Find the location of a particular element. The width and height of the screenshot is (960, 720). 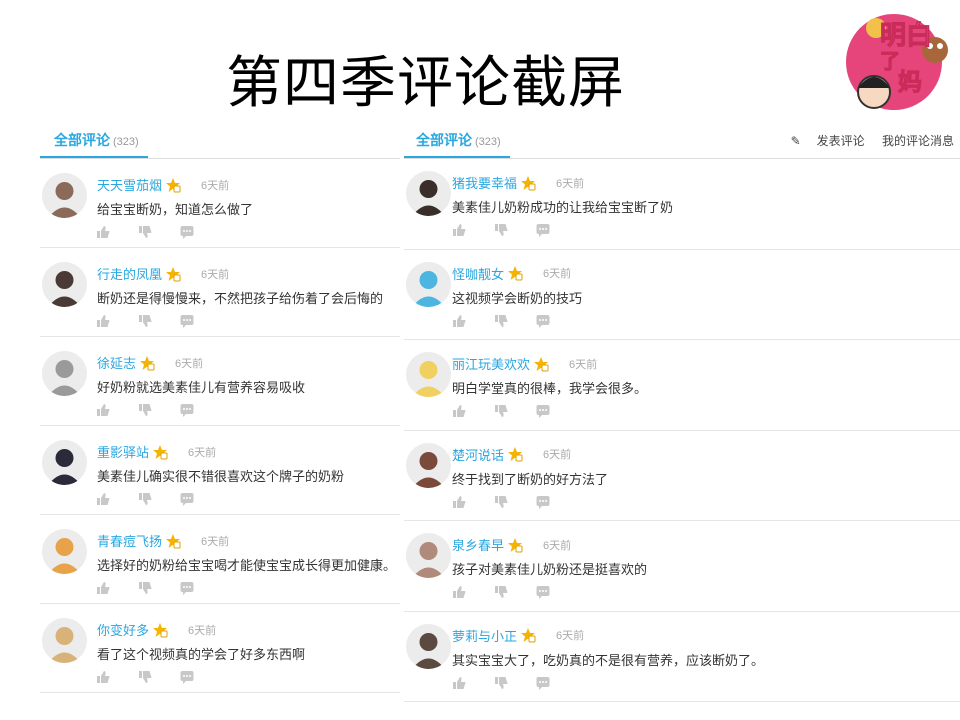

pen-icon: ✎ is located at coordinates (795, 141).